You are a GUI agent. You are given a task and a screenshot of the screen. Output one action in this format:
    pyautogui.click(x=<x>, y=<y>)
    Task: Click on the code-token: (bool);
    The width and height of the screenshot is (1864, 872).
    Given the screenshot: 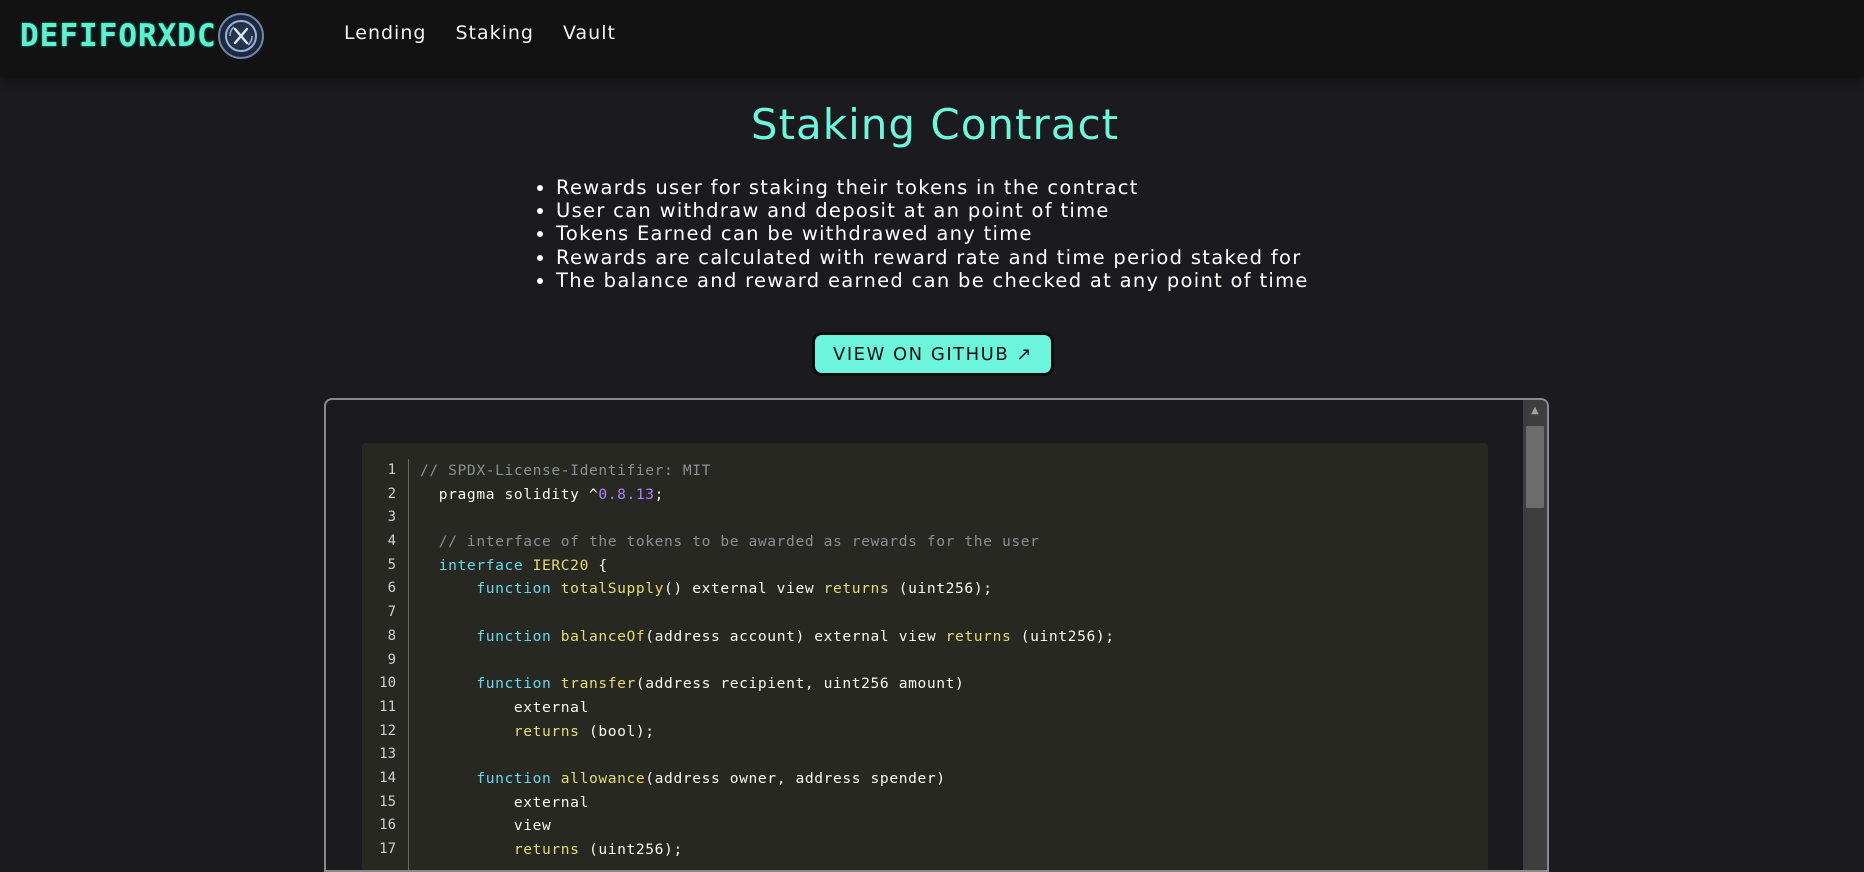 What is the action you would take?
    pyautogui.click(x=617, y=731)
    